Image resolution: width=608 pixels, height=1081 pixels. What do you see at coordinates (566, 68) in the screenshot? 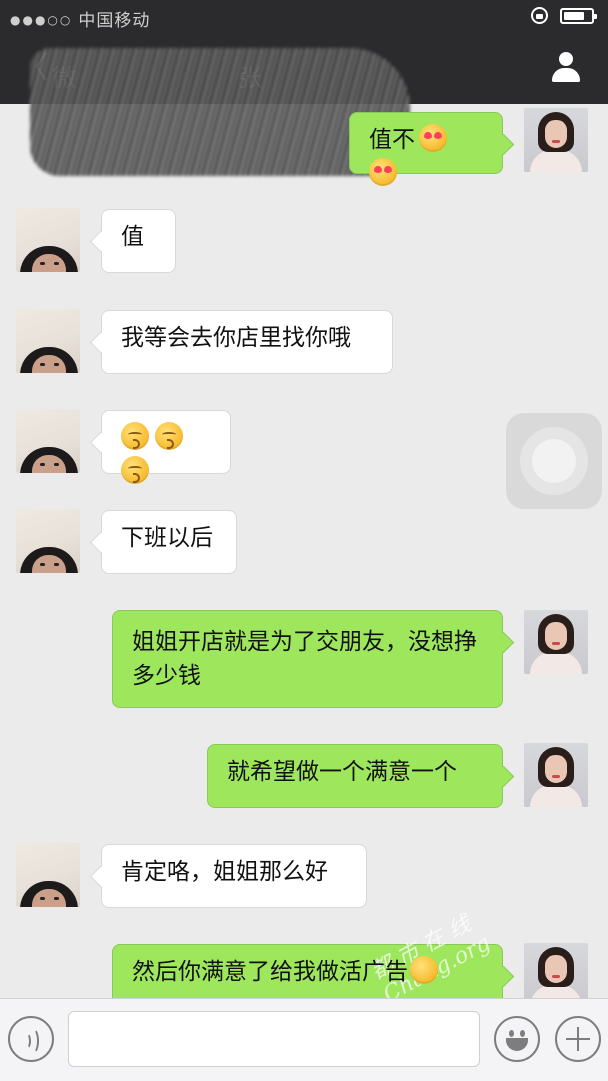
I see `contact-profile-icon` at bounding box center [566, 68].